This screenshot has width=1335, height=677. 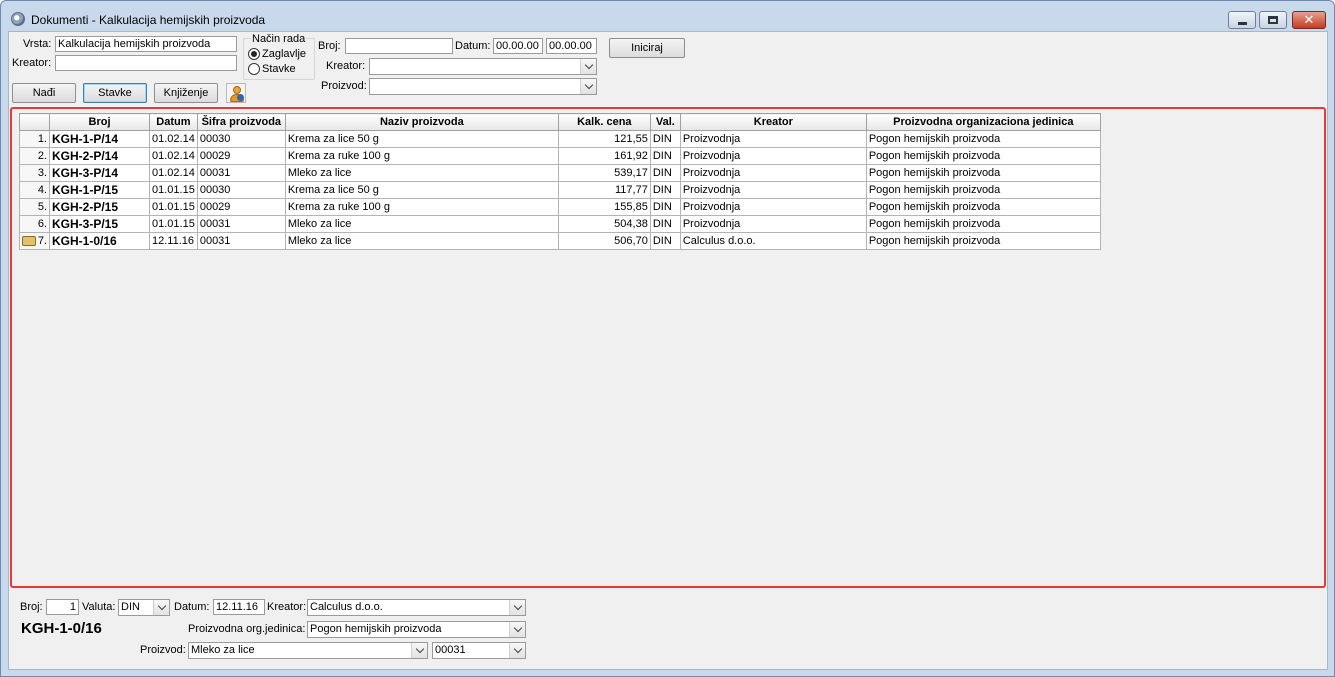 I want to click on cell-cena: 121,55, so click(x=604, y=139).